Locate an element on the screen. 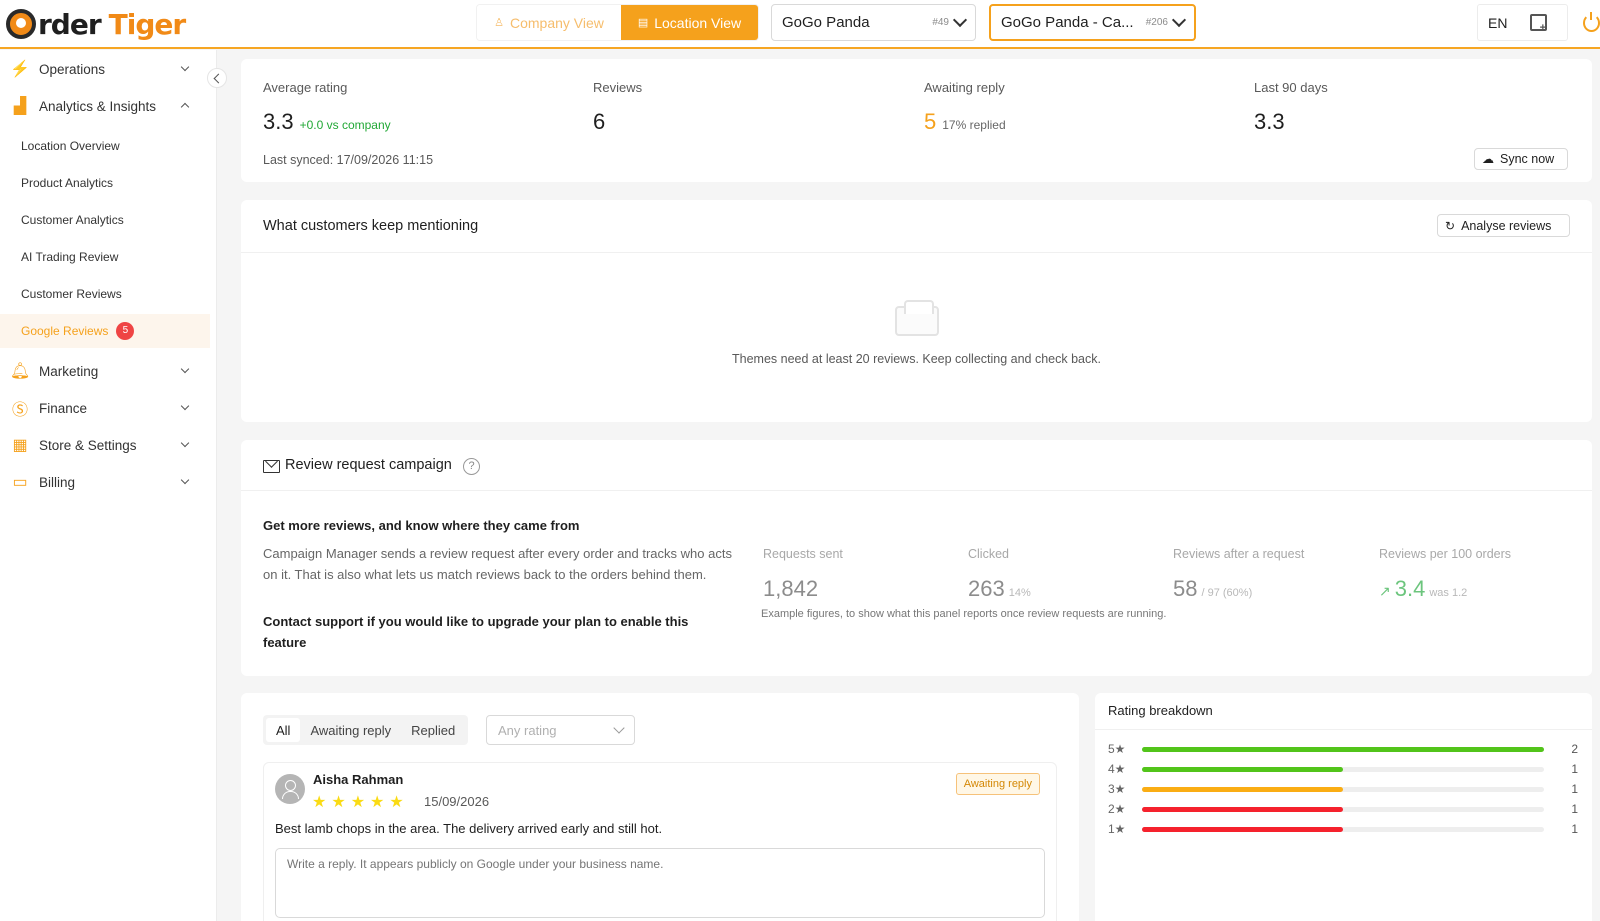  rating-filter-select: Any rating is located at coordinates (560, 730).